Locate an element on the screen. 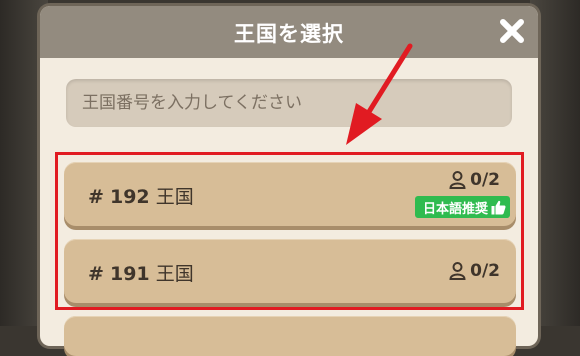 This screenshot has width=580, height=356. close-icon is located at coordinates (512, 31).